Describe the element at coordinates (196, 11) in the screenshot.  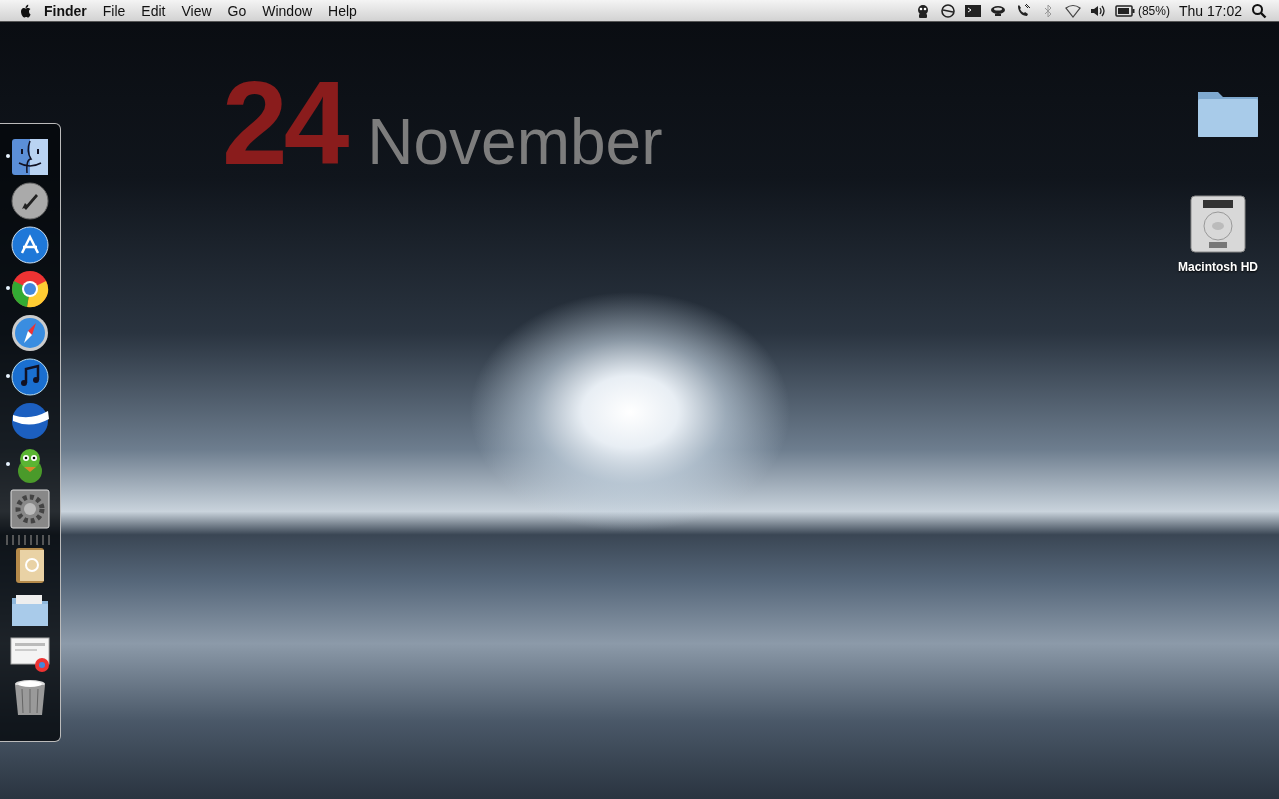
I see `menu-item: View` at that location.